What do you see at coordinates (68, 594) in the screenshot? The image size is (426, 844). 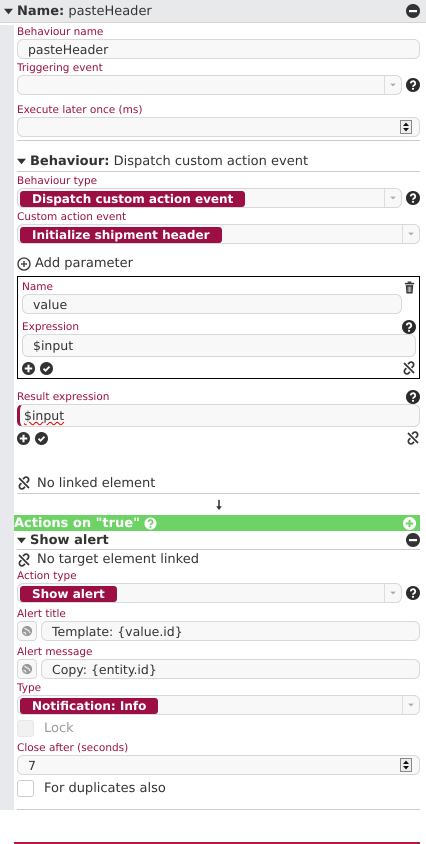 I see `selected-tag: Show alert` at bounding box center [68, 594].